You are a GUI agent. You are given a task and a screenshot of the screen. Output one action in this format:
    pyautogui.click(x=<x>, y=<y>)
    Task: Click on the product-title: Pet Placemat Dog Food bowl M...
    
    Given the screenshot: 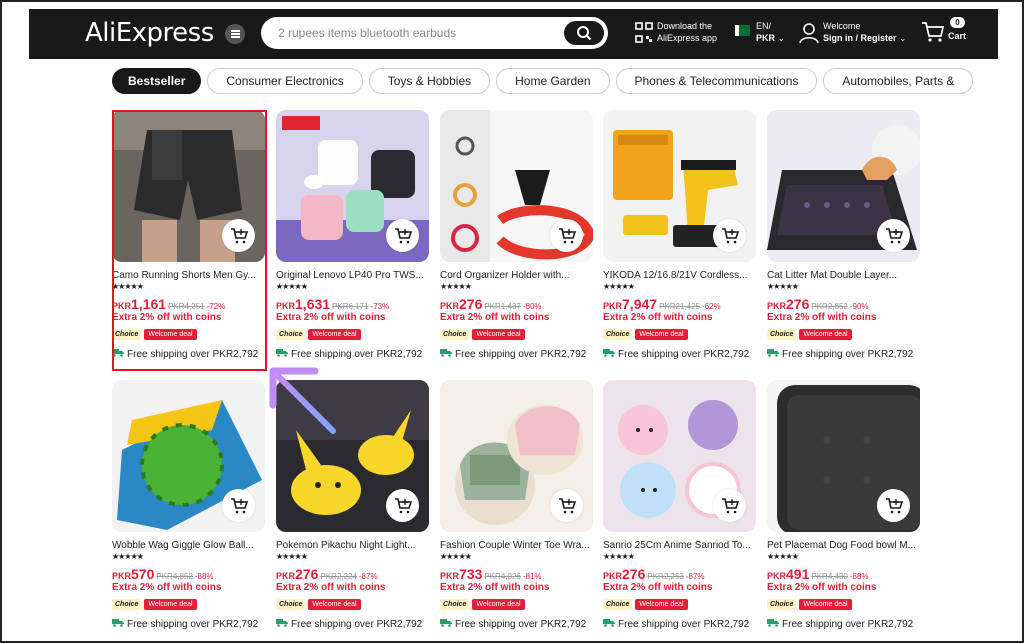 What is the action you would take?
    pyautogui.click(x=843, y=545)
    